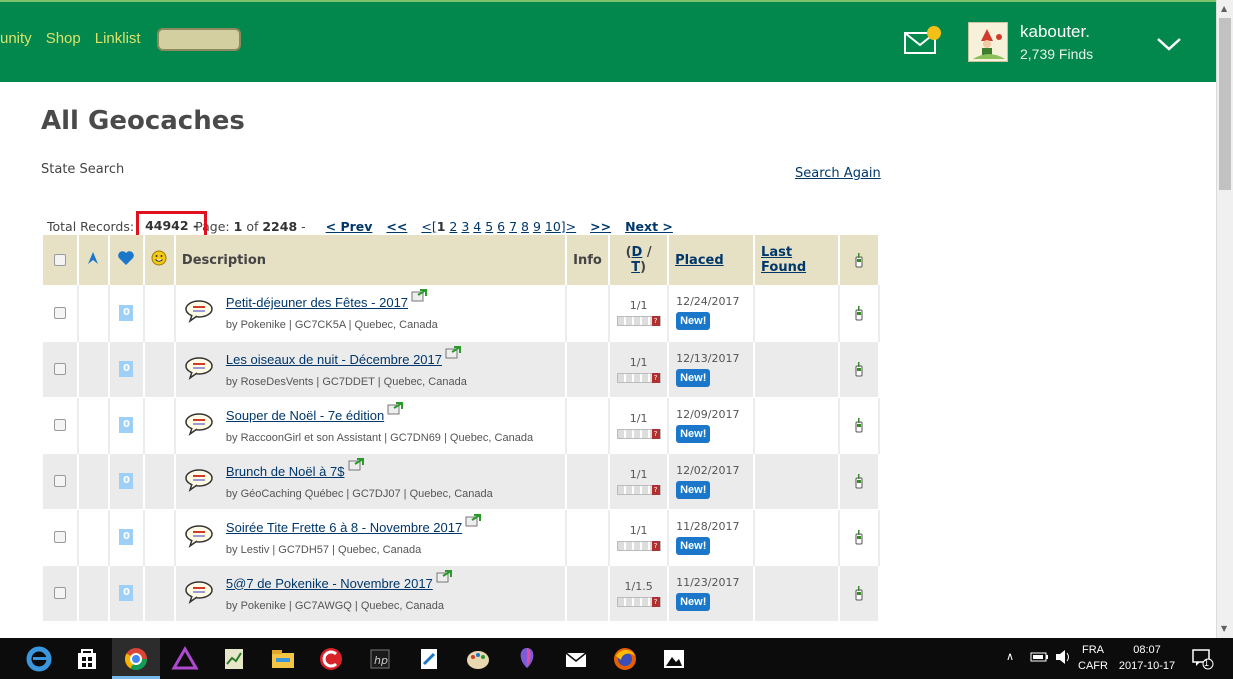 This screenshot has width=1233, height=679. Describe the element at coordinates (465, 226) in the screenshot. I see `page-link-3: 3` at that location.